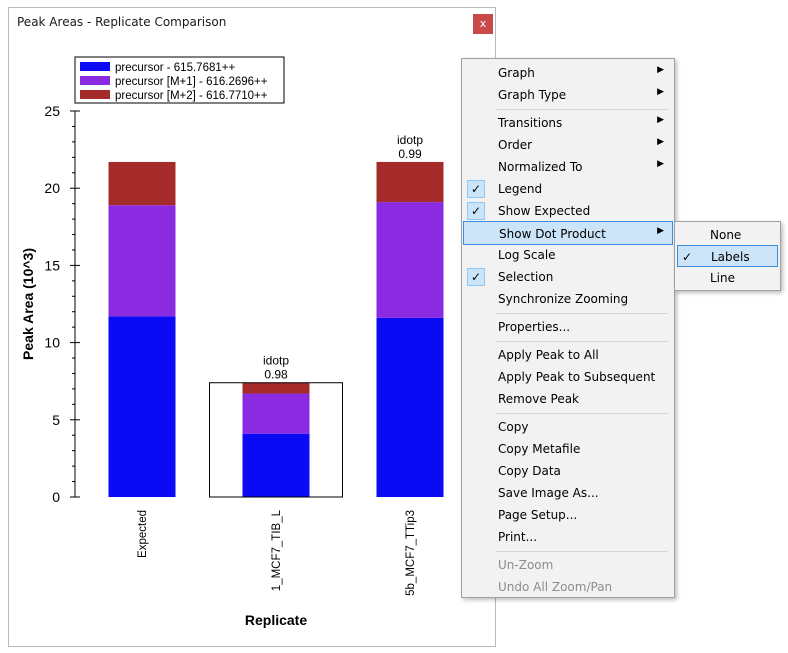  Describe the element at coordinates (563, 299) in the screenshot. I see `menu-item-label: Synchronize Zooming` at that location.